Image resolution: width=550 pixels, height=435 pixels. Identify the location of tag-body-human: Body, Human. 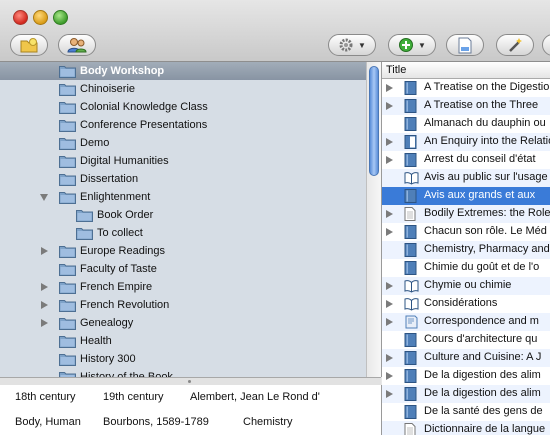
(48, 422).